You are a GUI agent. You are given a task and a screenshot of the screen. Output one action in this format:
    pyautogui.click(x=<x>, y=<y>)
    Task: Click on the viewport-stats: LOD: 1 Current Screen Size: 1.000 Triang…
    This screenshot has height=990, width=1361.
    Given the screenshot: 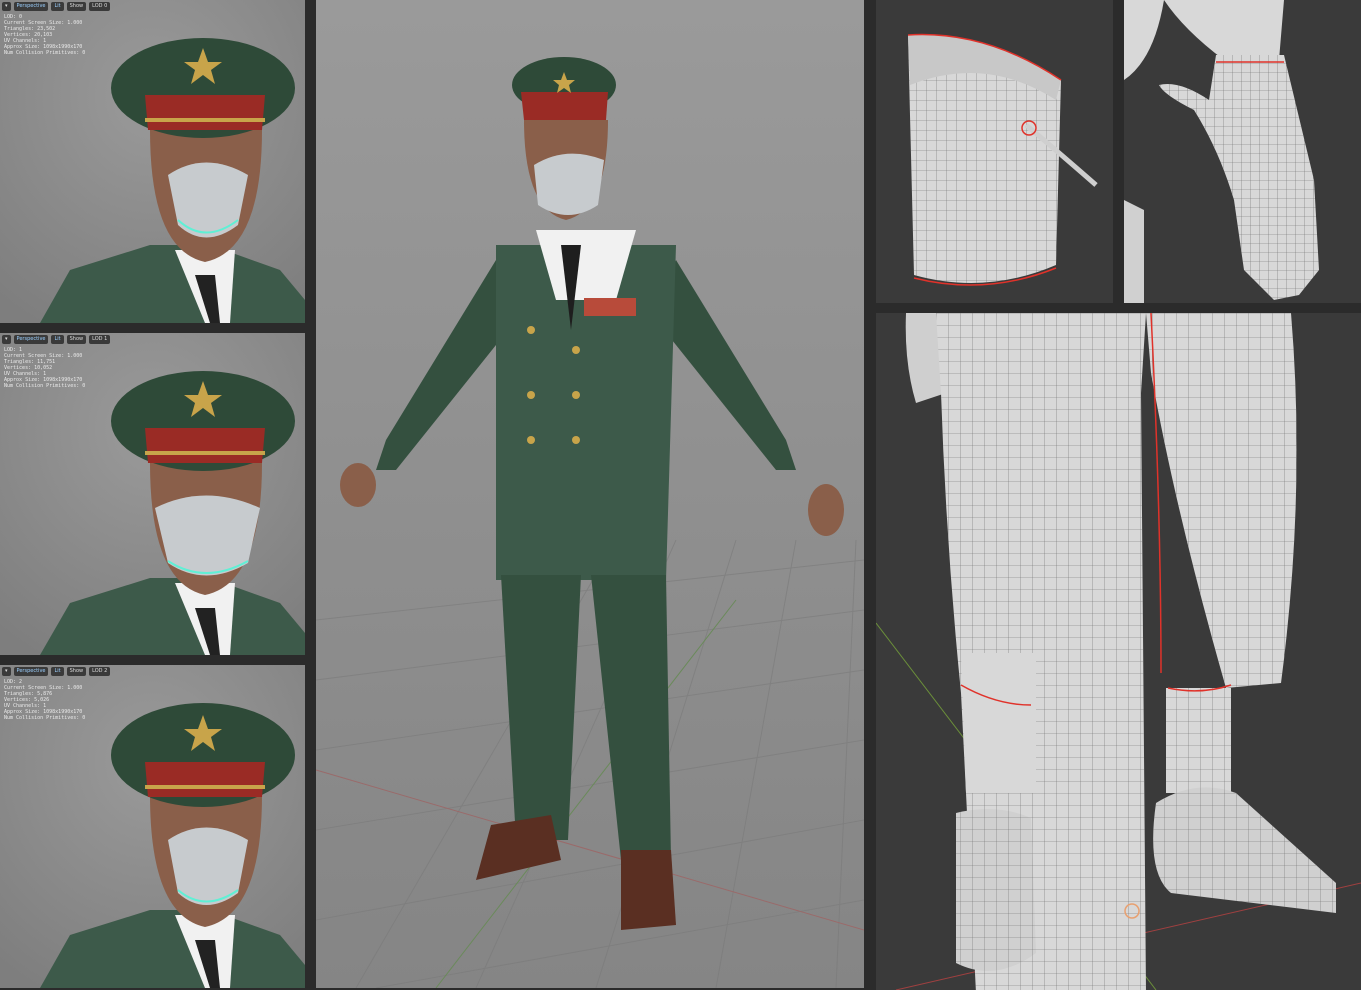 What is the action you would take?
    pyautogui.click(x=44, y=368)
    